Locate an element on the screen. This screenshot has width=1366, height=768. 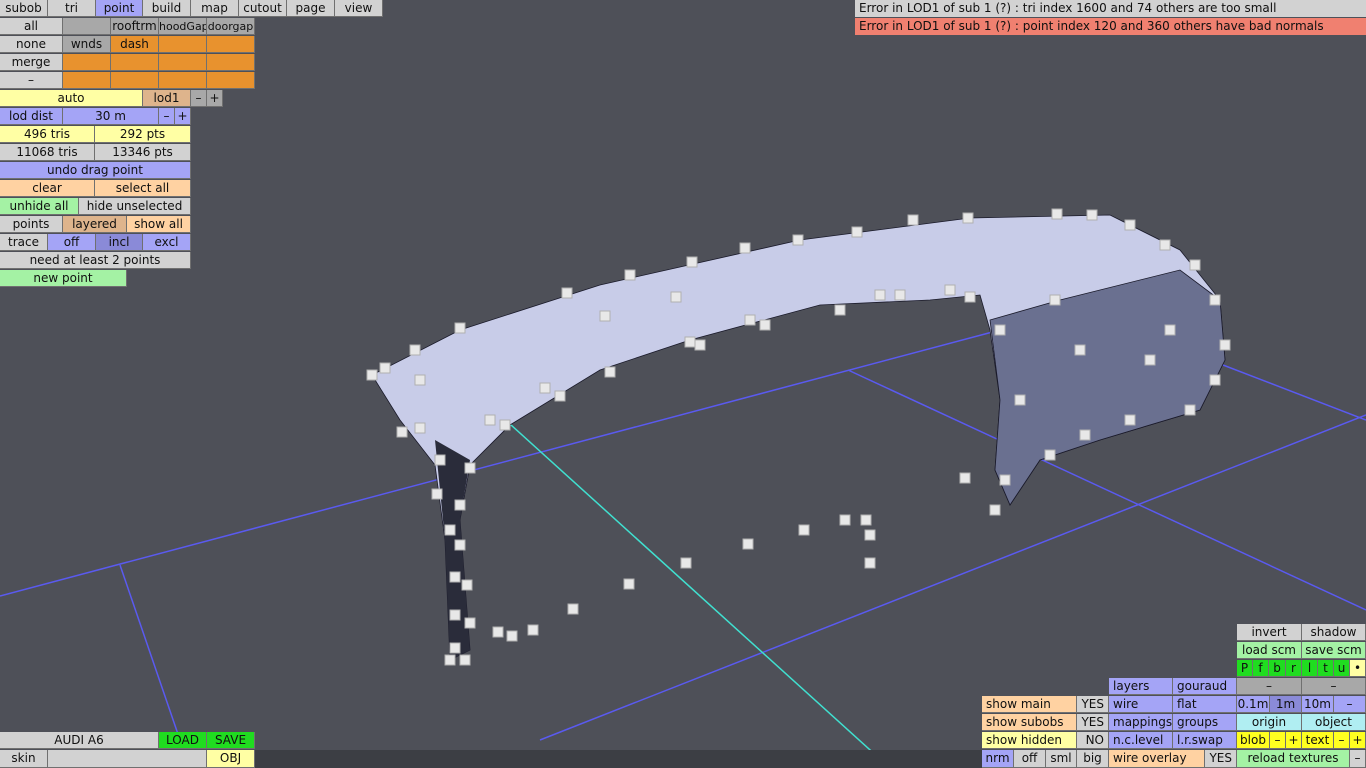
select-none-button: none is located at coordinates (31, 44).